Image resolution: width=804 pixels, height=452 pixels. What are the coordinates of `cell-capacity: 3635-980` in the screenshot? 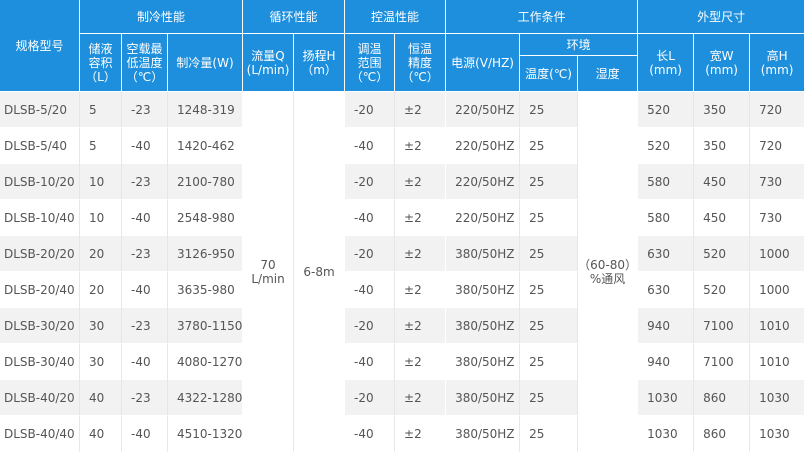 It's located at (206, 290).